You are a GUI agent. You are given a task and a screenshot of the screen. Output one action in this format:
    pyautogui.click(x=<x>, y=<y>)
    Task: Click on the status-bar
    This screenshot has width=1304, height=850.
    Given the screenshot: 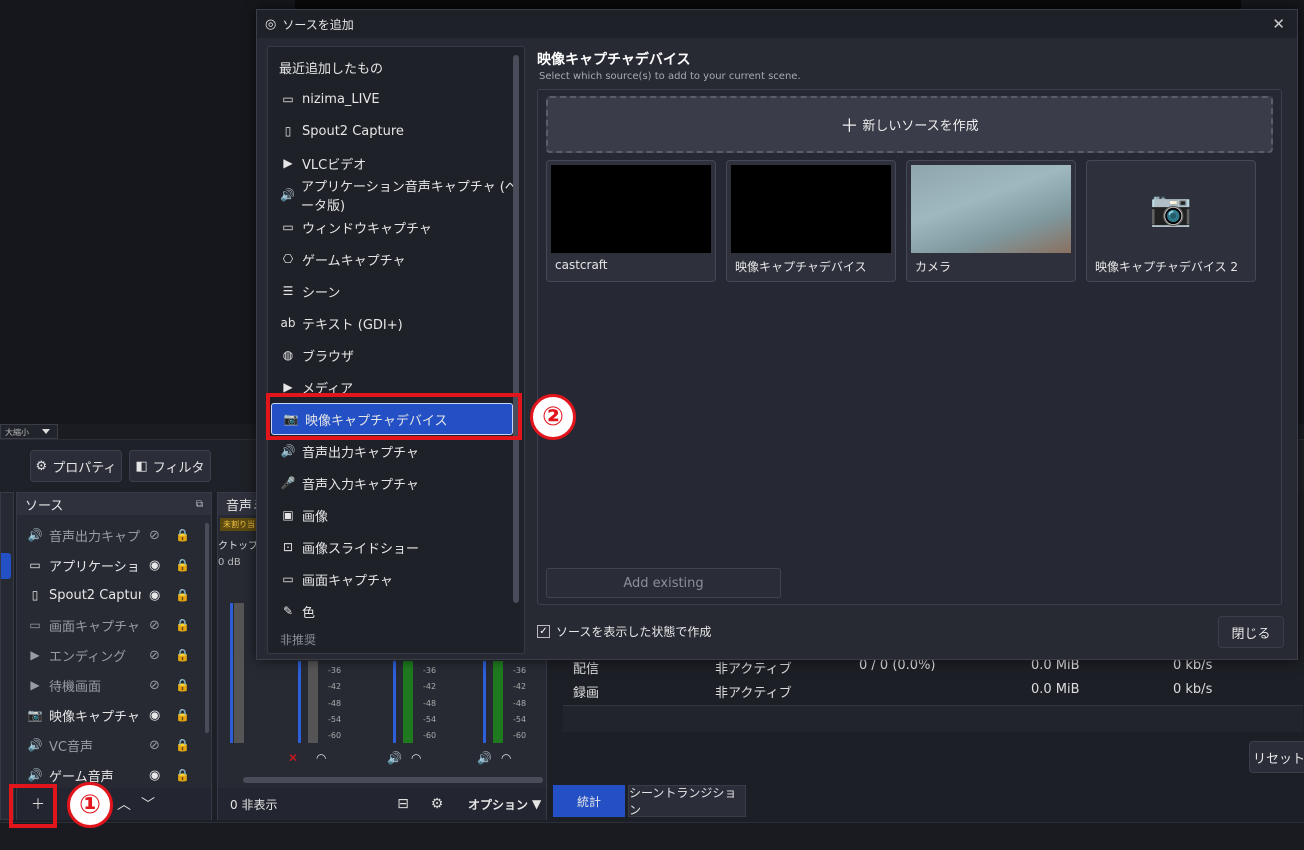 What is the action you would take?
    pyautogui.click(x=652, y=836)
    